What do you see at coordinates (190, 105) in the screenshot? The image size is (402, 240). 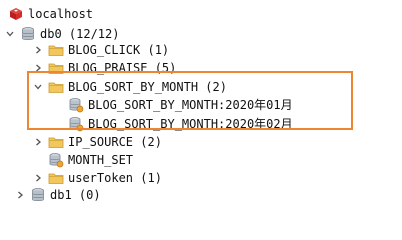 I see `tree-node-label: BLOG_SORT_BY_MONTH:2020年01月` at bounding box center [190, 105].